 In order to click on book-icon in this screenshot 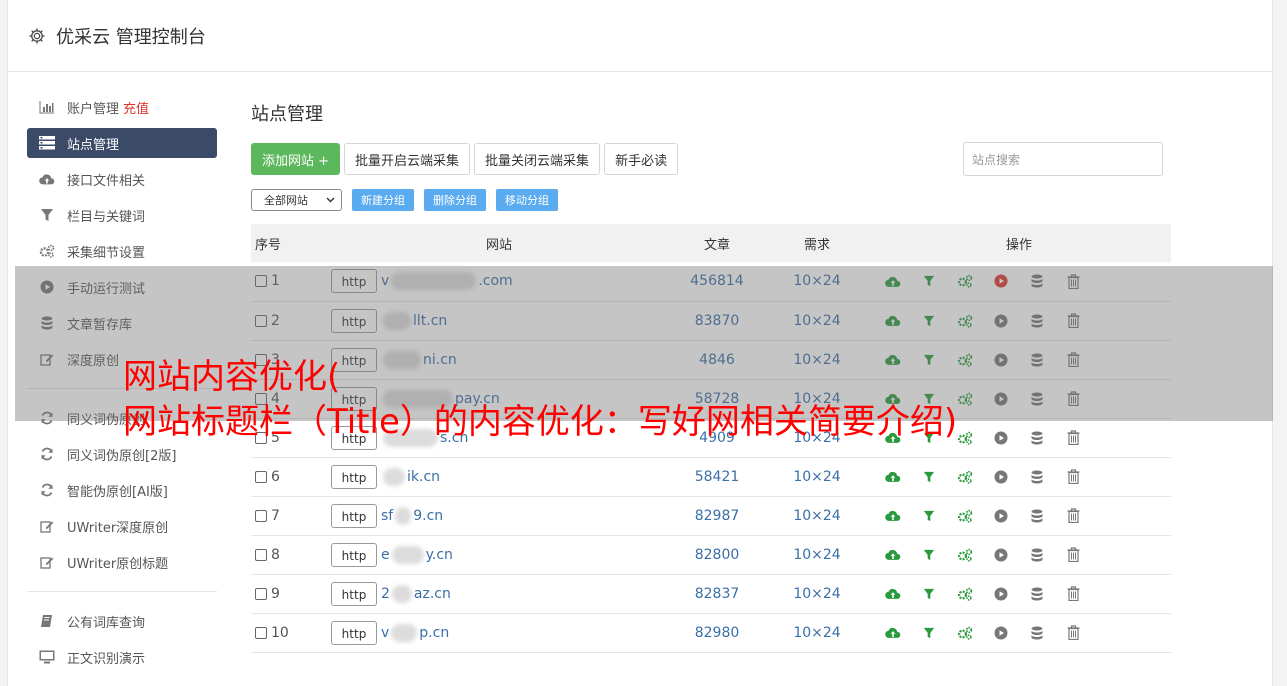, I will do `click(47, 621)`.